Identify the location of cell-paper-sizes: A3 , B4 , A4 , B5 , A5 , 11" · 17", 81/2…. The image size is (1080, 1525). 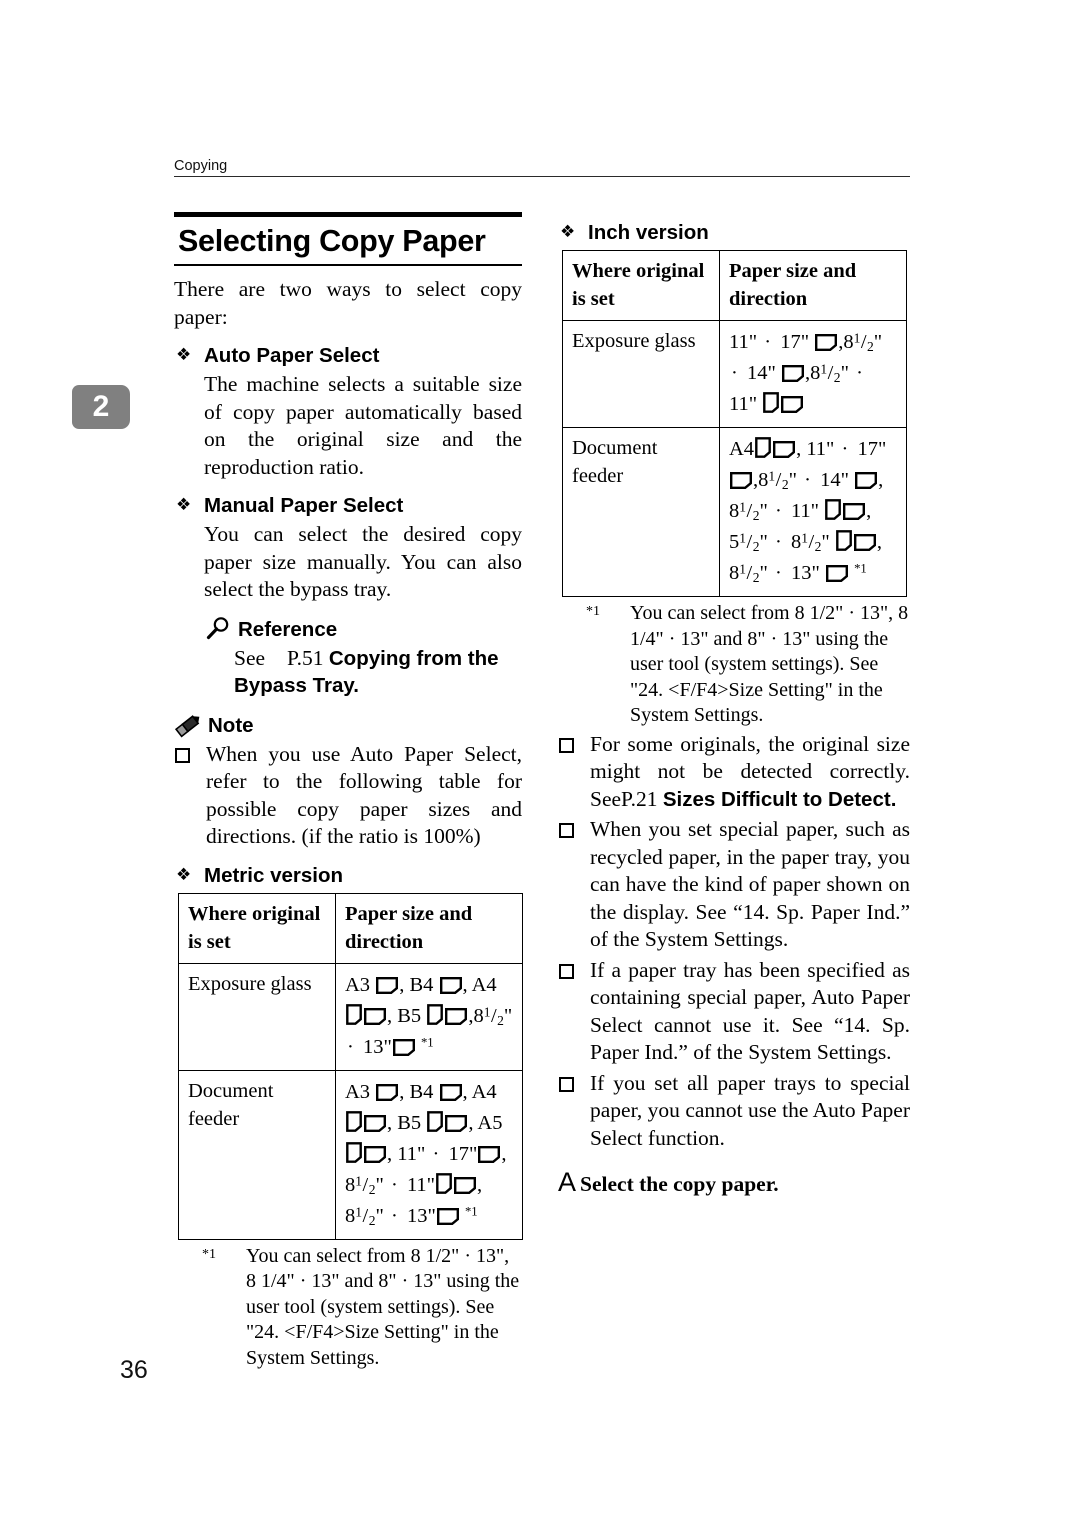
(429, 1154).